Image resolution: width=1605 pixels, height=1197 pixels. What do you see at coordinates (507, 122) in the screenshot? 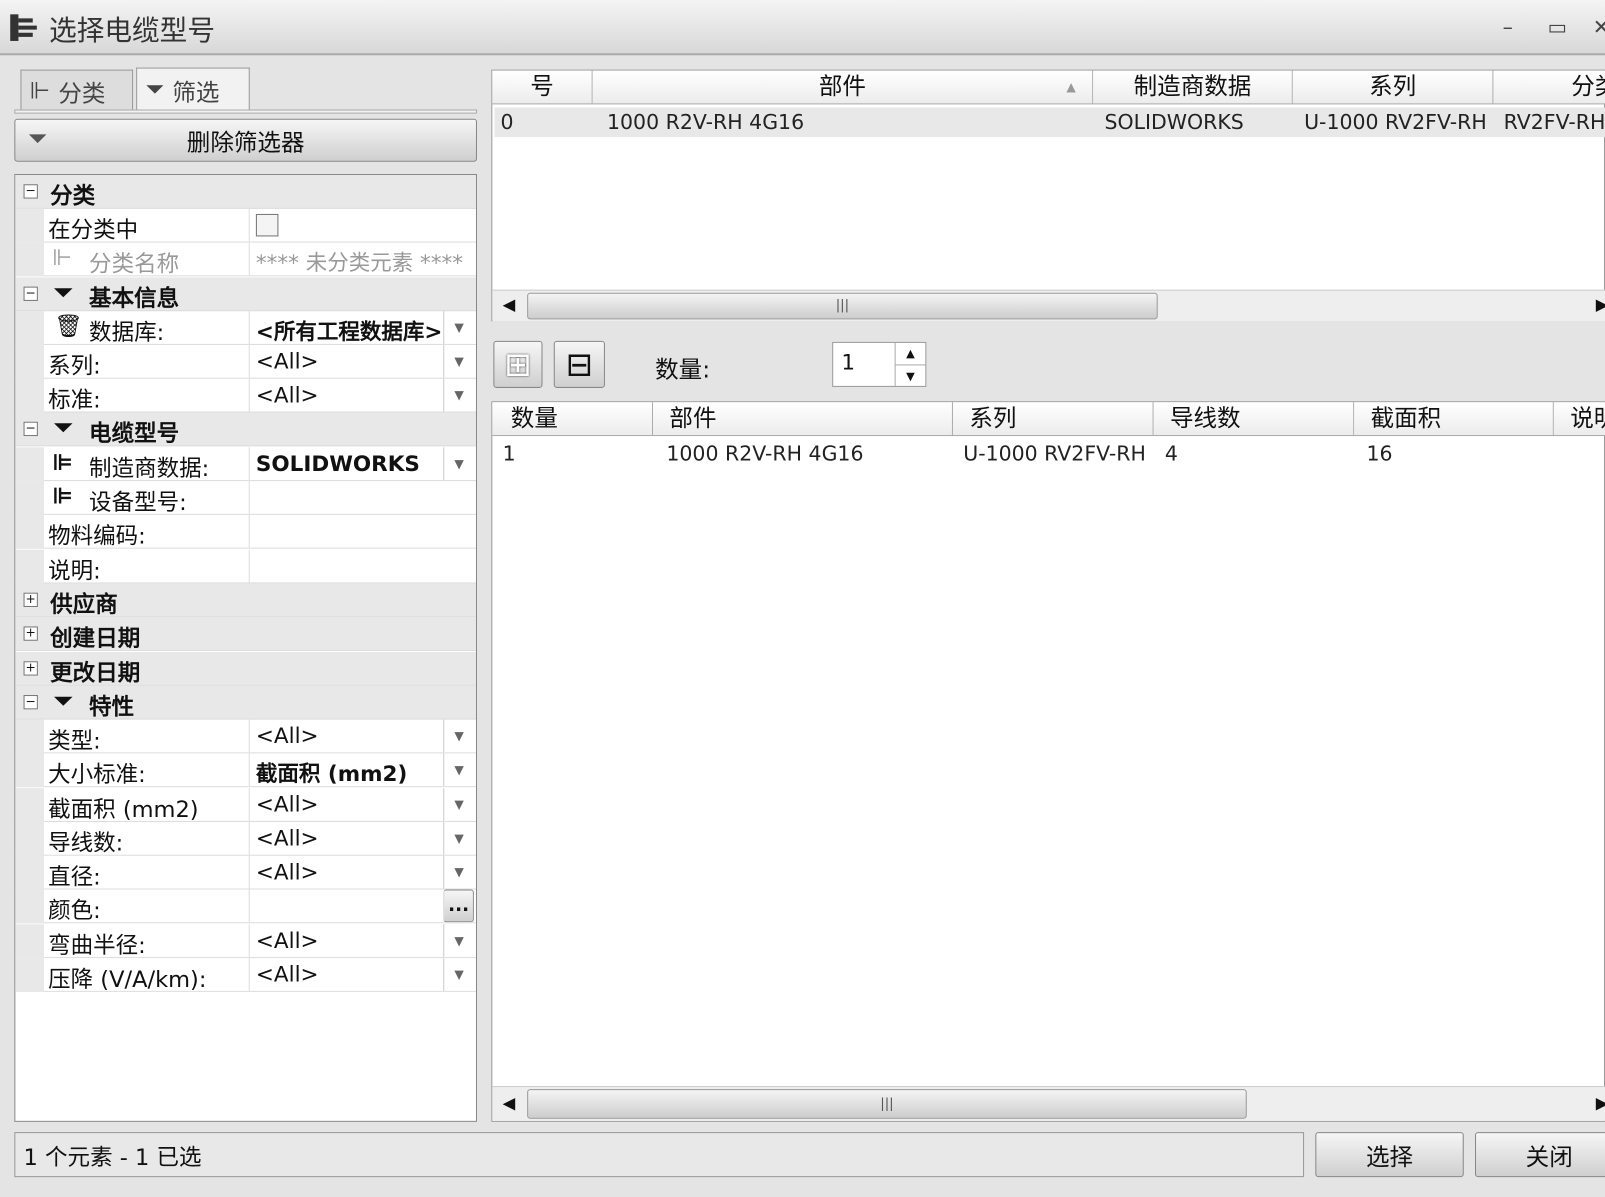
I see `cell-number: 0` at bounding box center [507, 122].